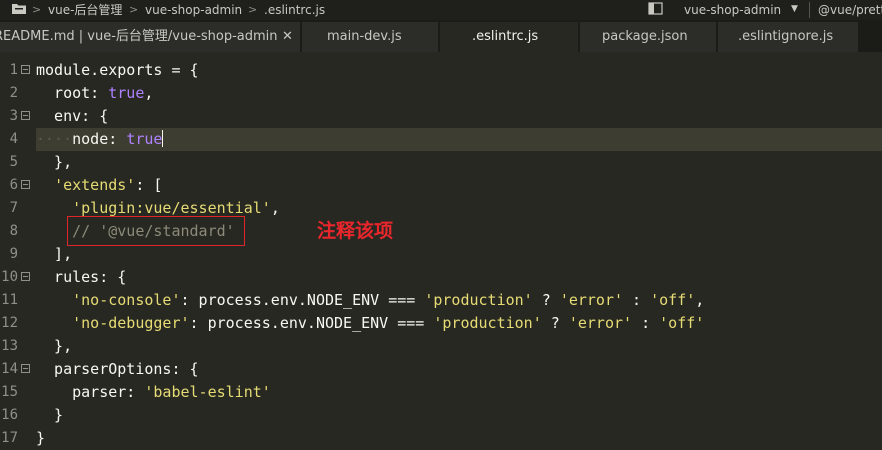 Image resolution: width=882 pixels, height=450 pixels. Describe the element at coordinates (13, 231) in the screenshot. I see `line-number: 8` at that location.